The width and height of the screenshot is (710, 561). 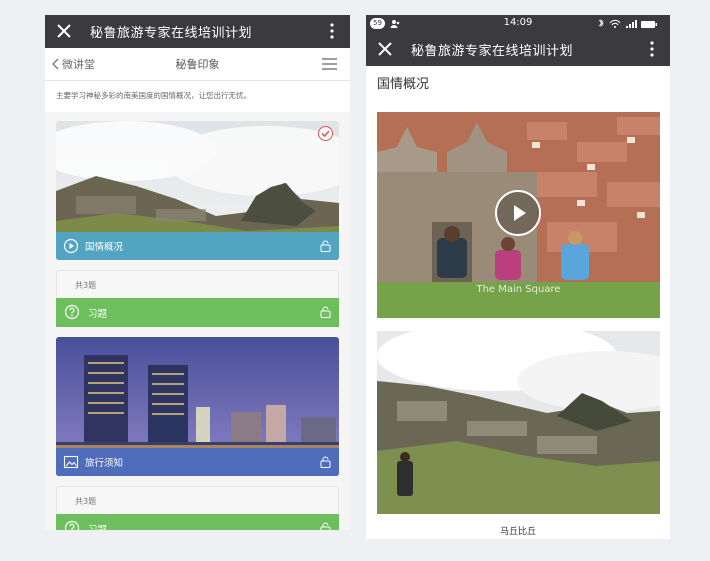 I want to click on play-button, so click(x=518, y=213).